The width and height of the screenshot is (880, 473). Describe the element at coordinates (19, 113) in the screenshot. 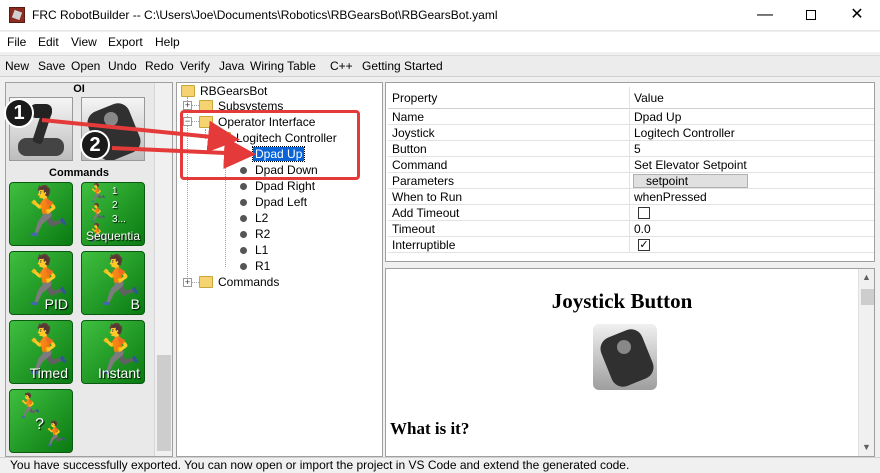

I see `callout-1: 1` at that location.